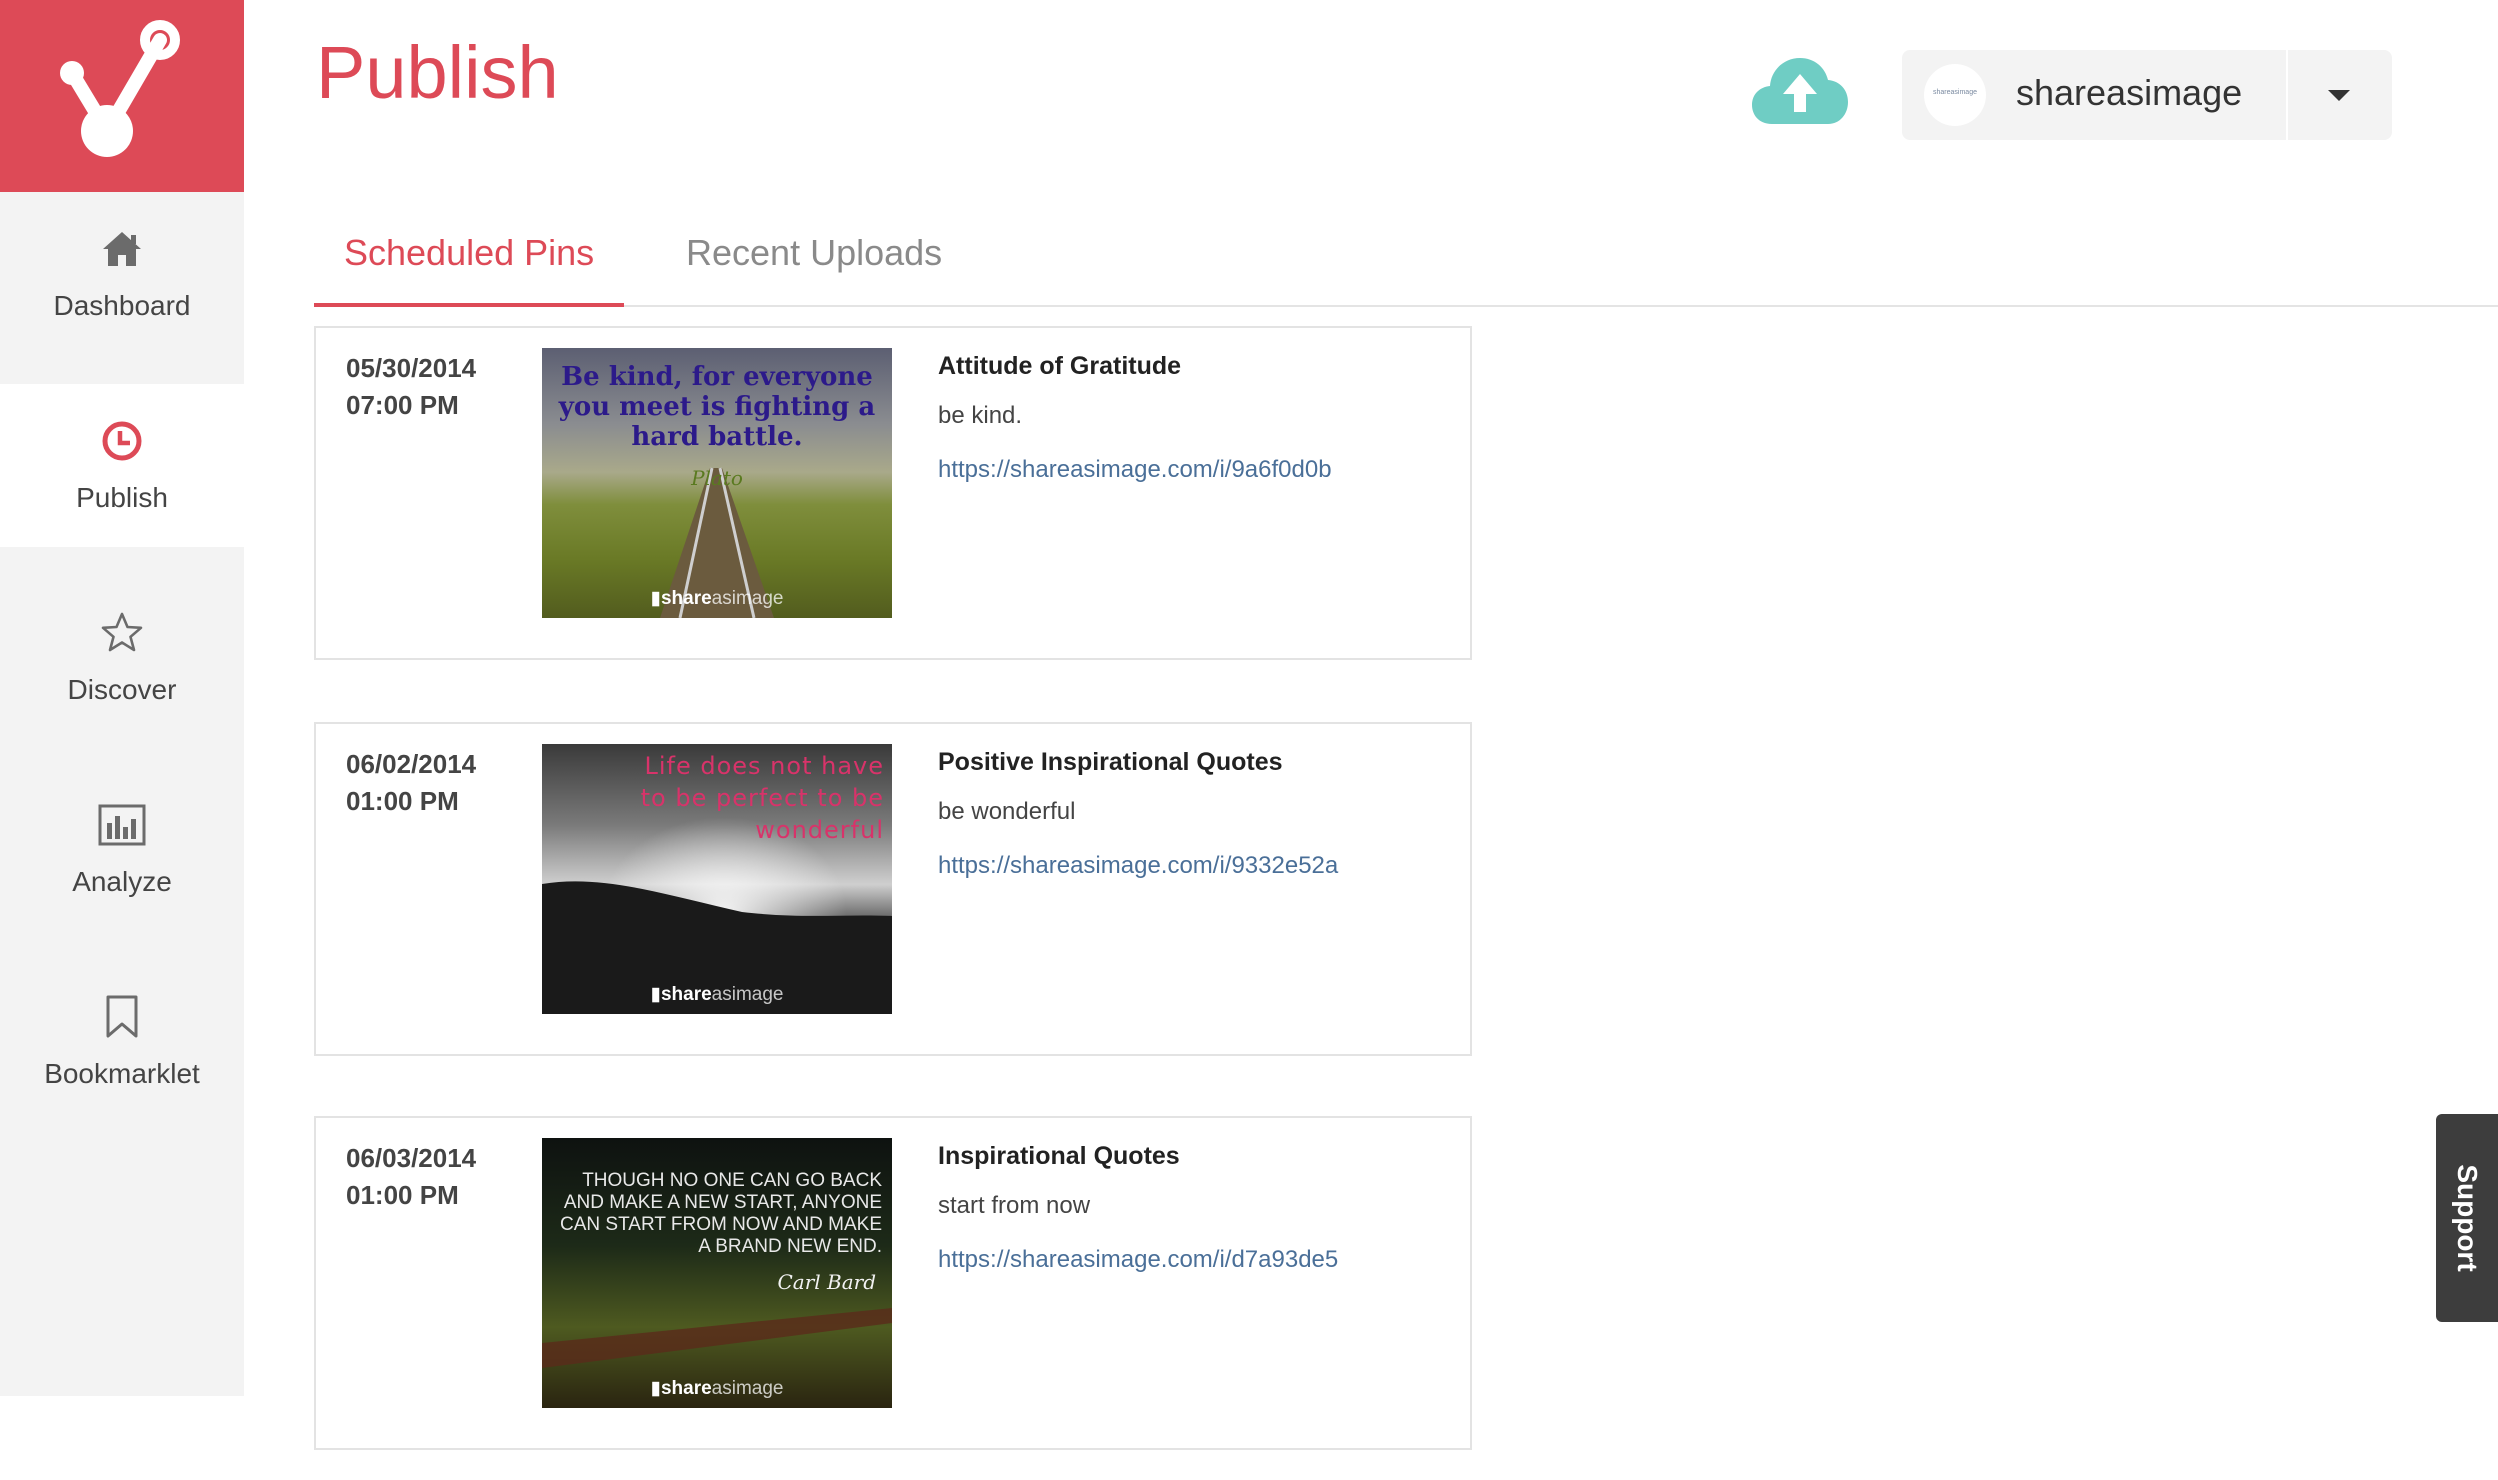  I want to click on schedule-time: 07:00 PM, so click(402, 405).